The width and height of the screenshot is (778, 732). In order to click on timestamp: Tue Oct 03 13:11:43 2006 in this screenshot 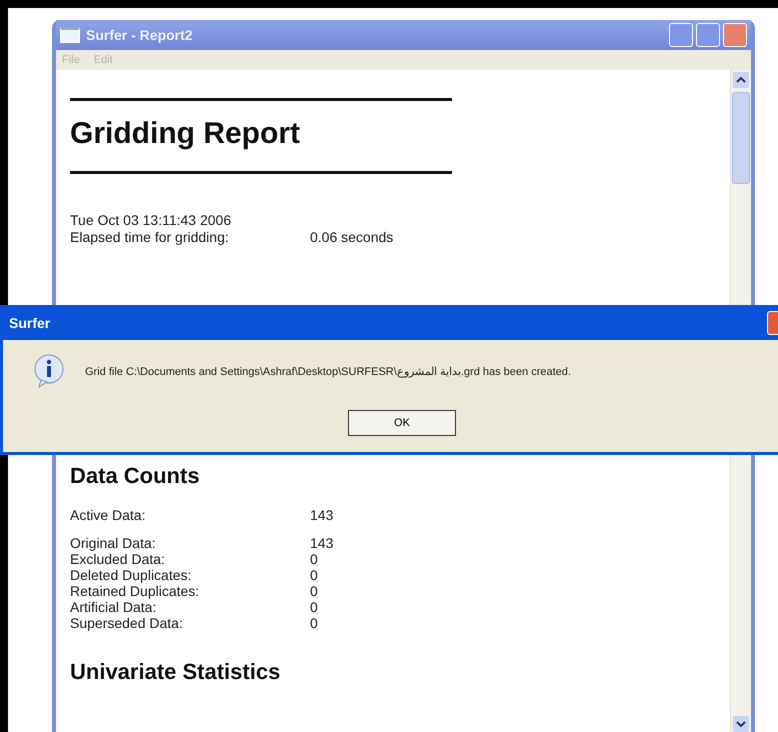, I will do `click(151, 220)`.